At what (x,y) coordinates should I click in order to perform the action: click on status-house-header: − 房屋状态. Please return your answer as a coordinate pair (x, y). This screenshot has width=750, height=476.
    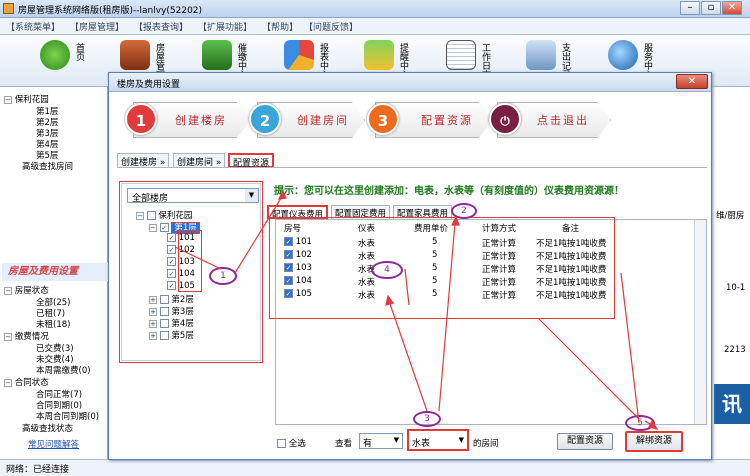
    Looking at the image, I should click on (26, 290).